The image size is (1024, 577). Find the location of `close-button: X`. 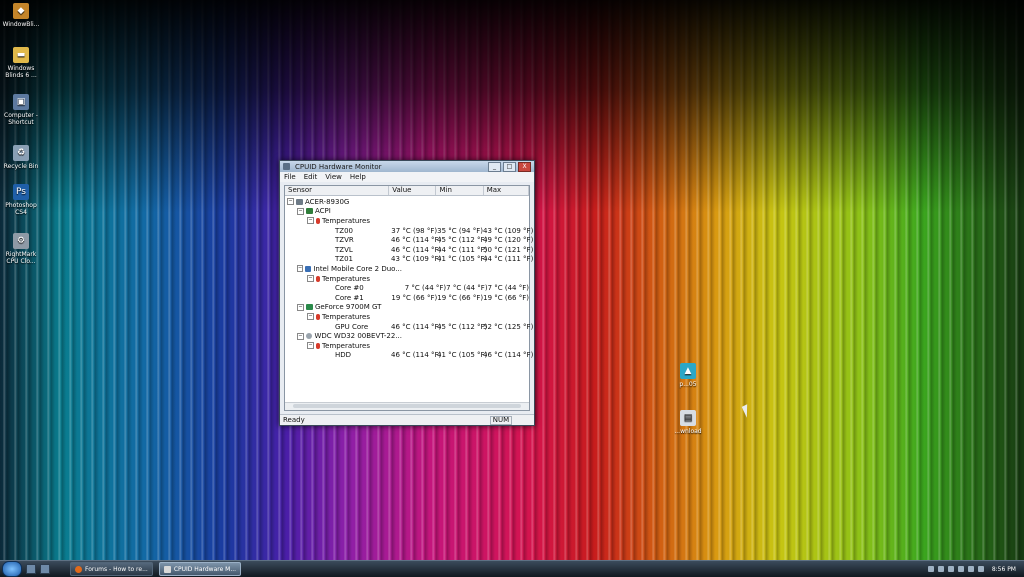

close-button: X is located at coordinates (524, 166).